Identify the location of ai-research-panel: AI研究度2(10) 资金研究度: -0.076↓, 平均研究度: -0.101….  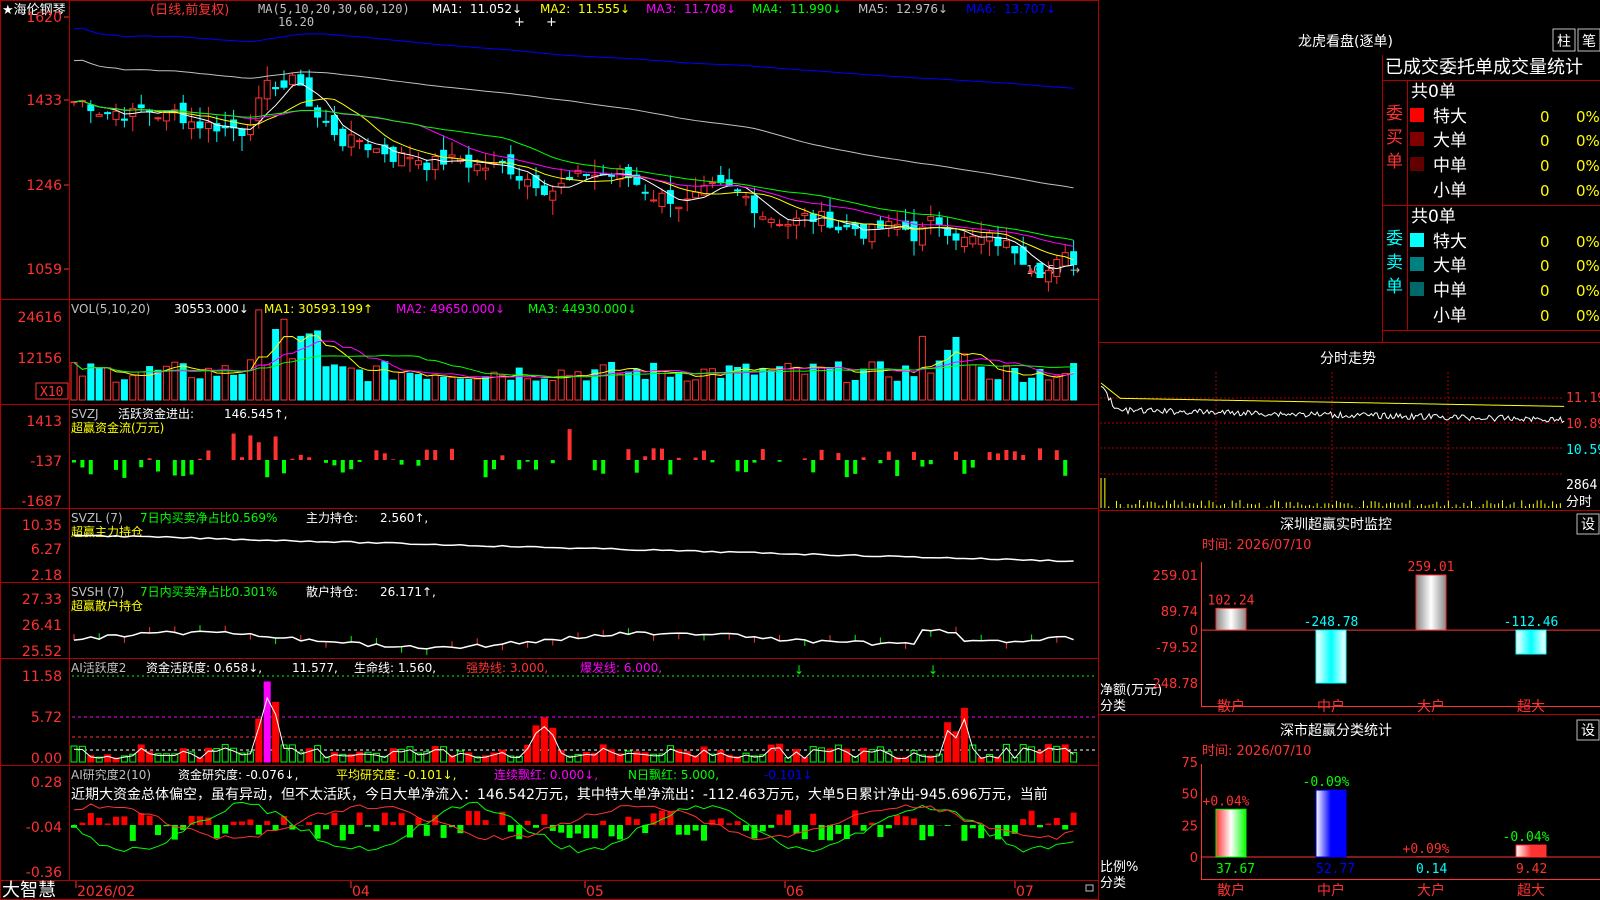
(551, 824).